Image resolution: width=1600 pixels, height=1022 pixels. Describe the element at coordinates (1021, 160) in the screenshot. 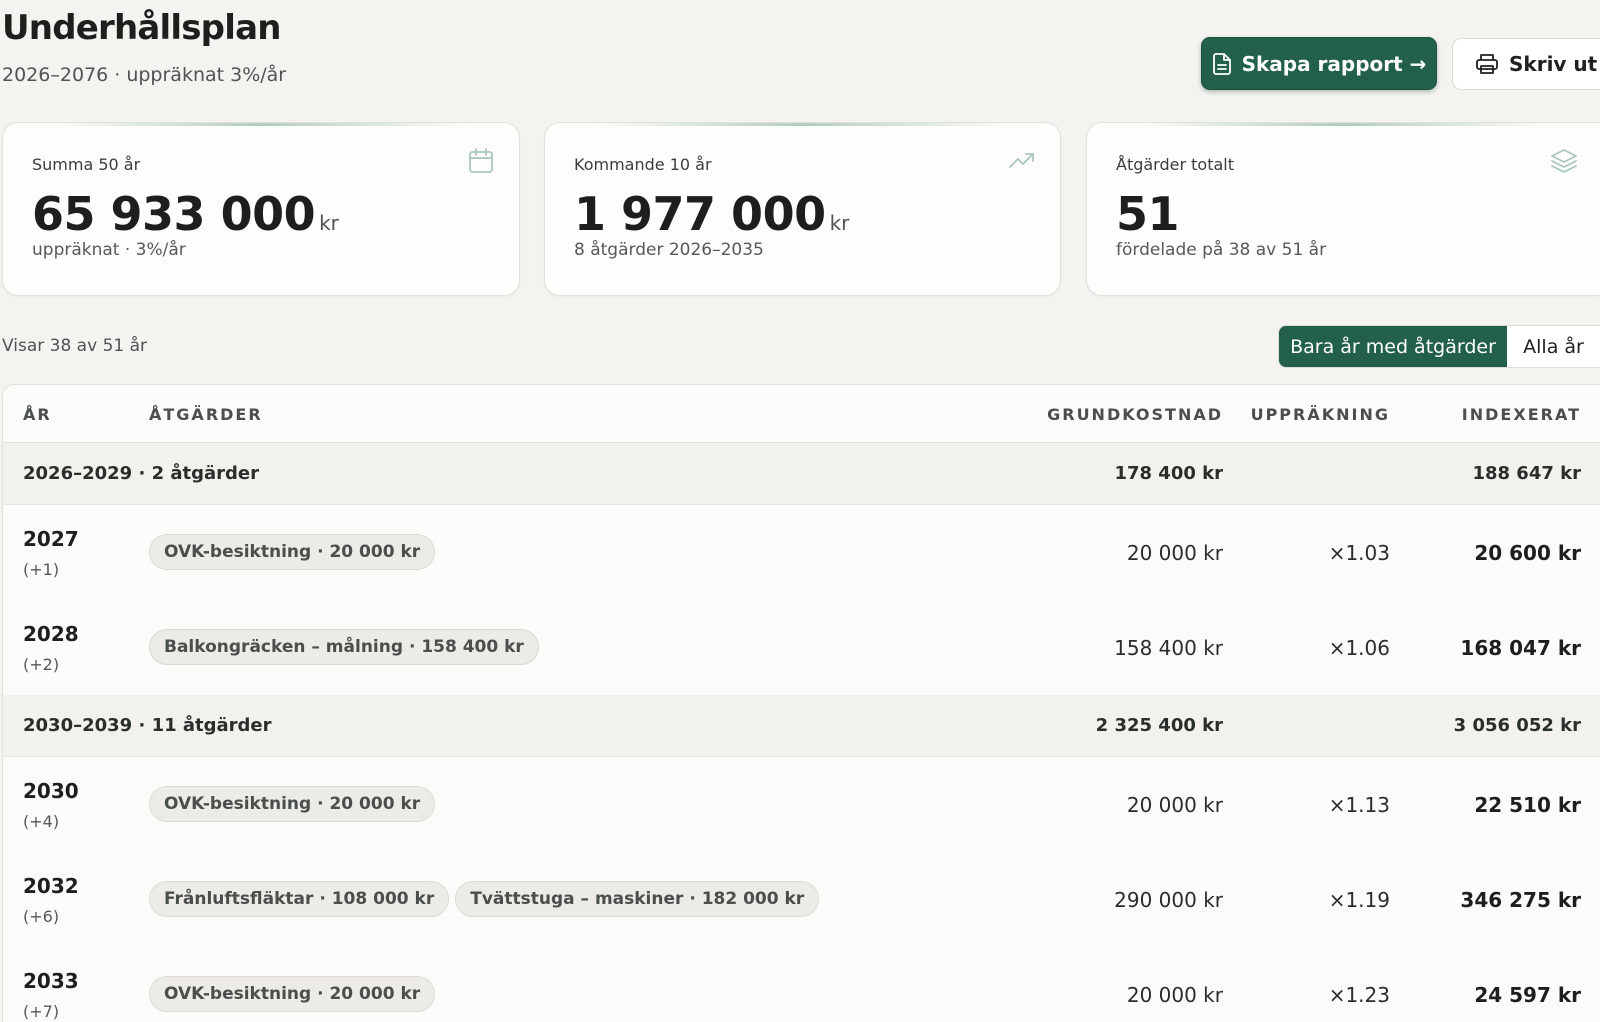

I see `trending-up-icon` at that location.